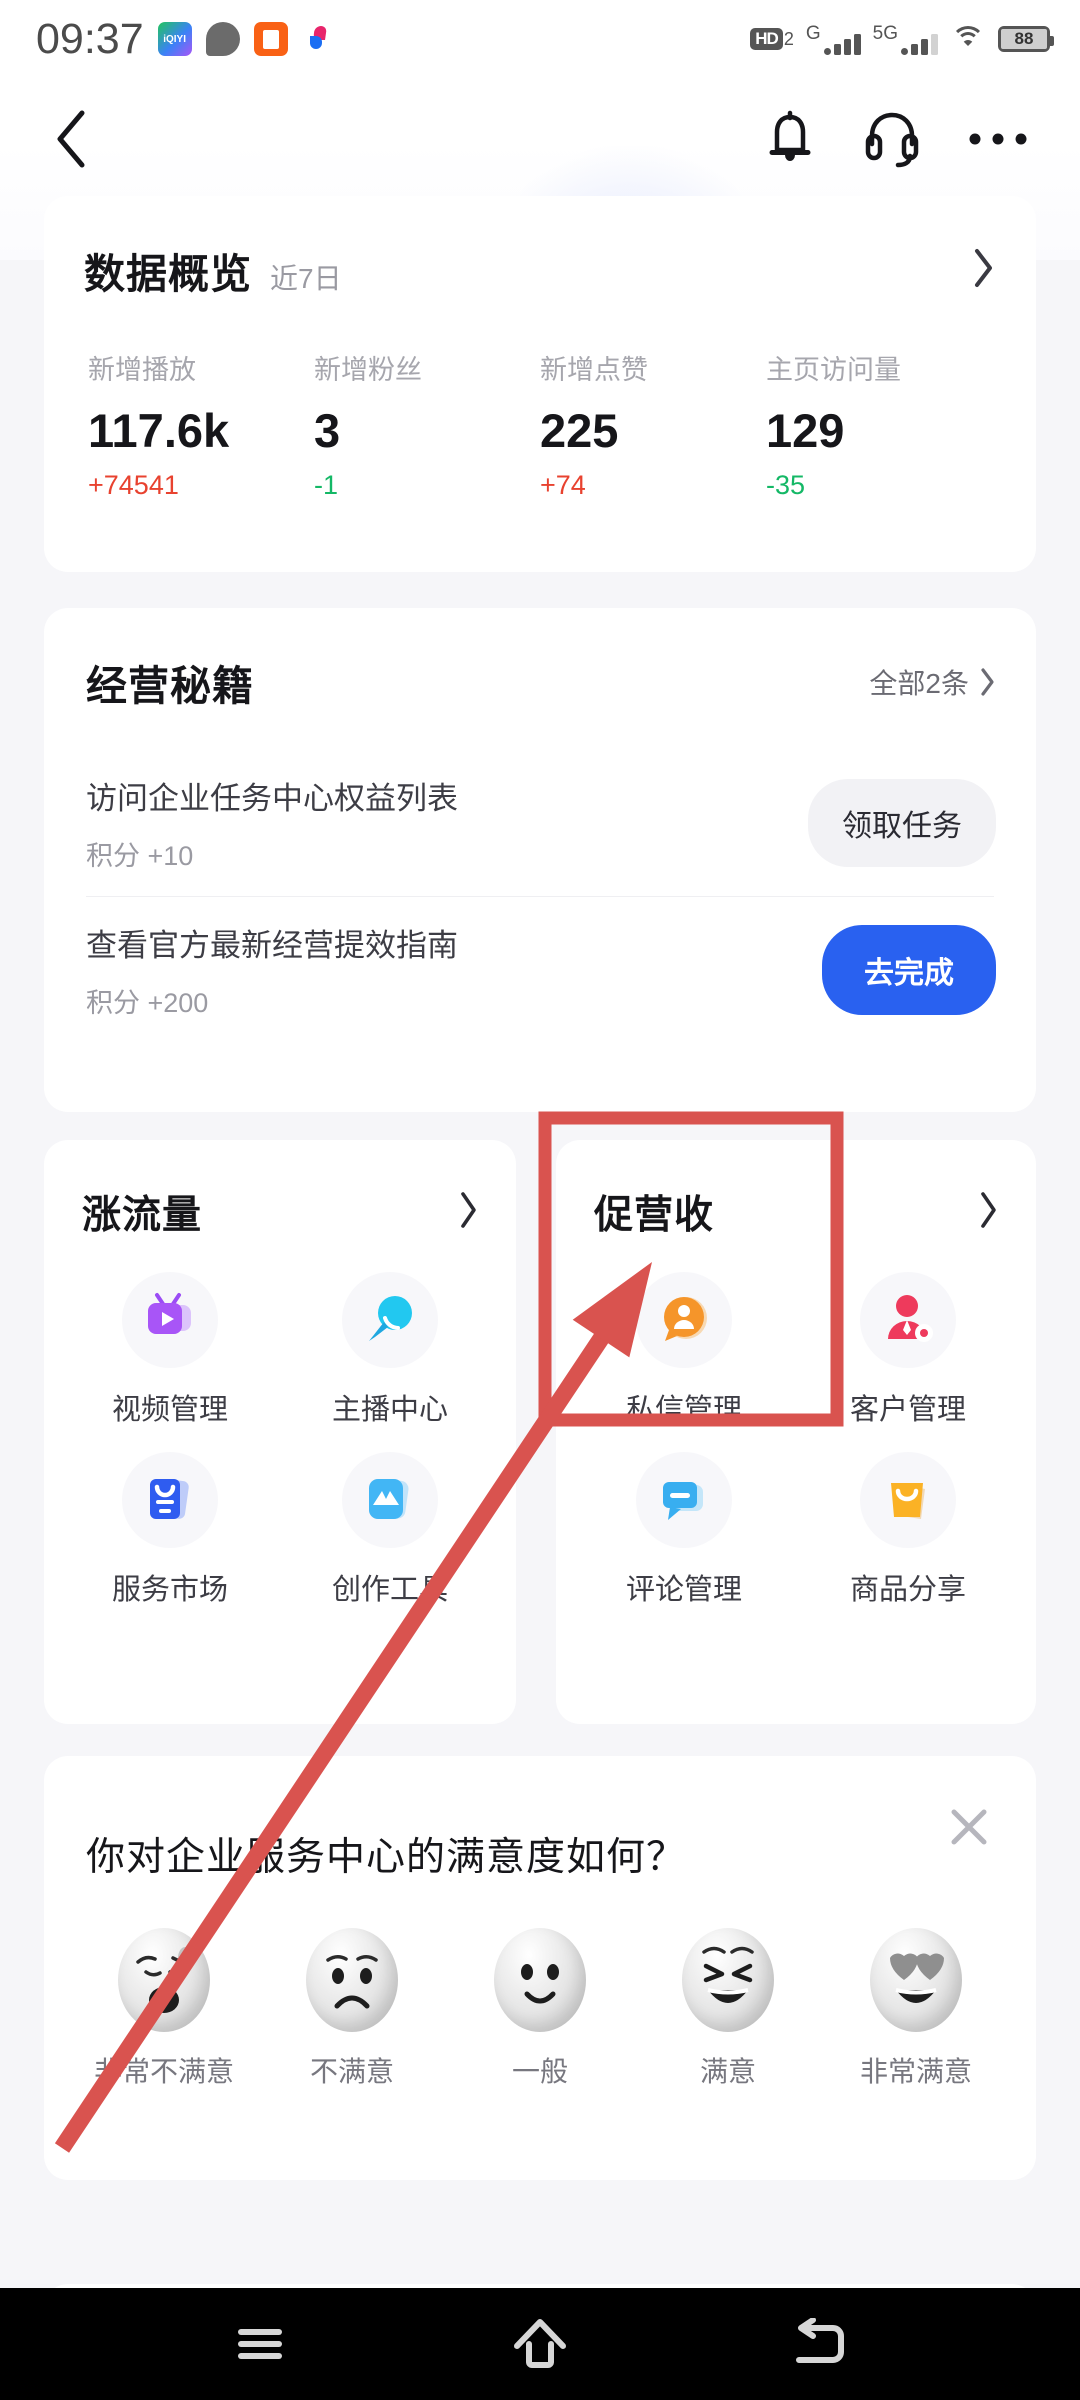 Image resolution: width=1080 pixels, height=2400 pixels. Describe the element at coordinates (540, 39) in the screenshot. I see `status-bar: 09:37 iQIYI HD 2 G 5G 88` at that location.